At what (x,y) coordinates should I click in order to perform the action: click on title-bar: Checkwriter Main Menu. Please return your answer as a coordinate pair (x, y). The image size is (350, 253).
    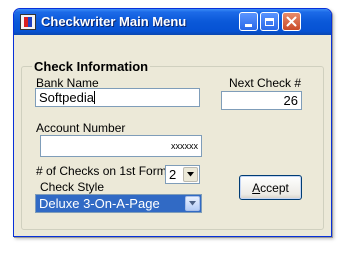
    Looking at the image, I should click on (172, 22).